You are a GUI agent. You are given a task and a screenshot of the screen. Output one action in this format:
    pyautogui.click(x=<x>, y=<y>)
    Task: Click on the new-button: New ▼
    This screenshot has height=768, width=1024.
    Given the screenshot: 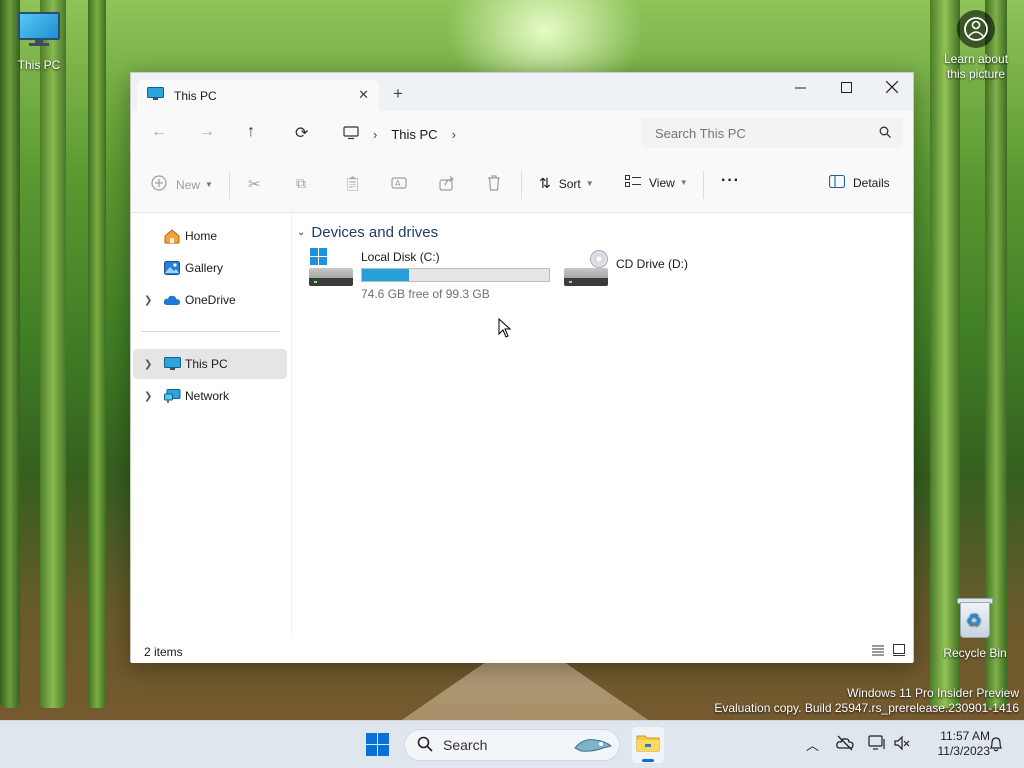 What is the action you would take?
    pyautogui.click(x=182, y=184)
    